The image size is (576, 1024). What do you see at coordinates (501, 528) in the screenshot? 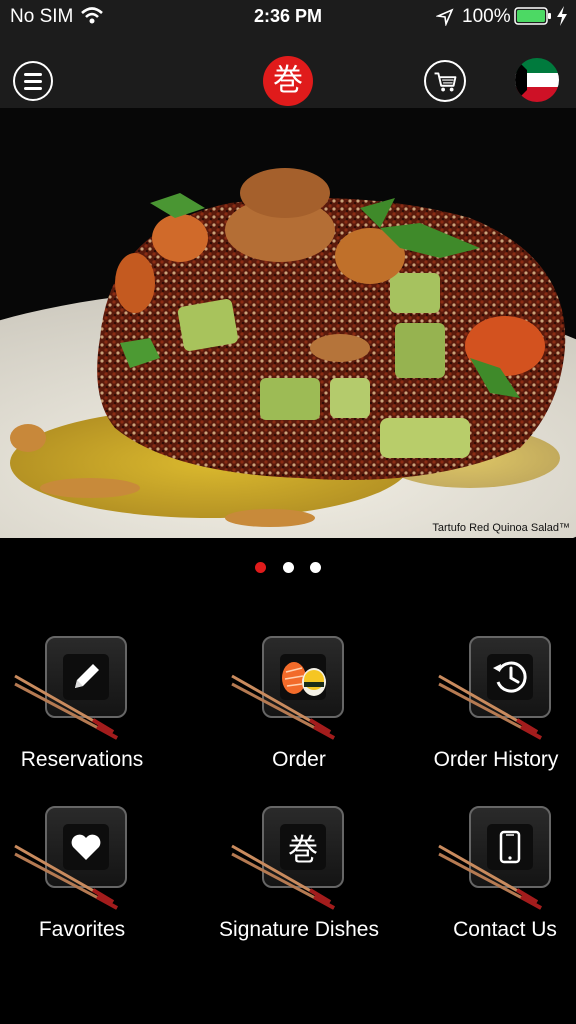
I see `hero-caption: Tartufo Red Quinoa Salad™` at bounding box center [501, 528].